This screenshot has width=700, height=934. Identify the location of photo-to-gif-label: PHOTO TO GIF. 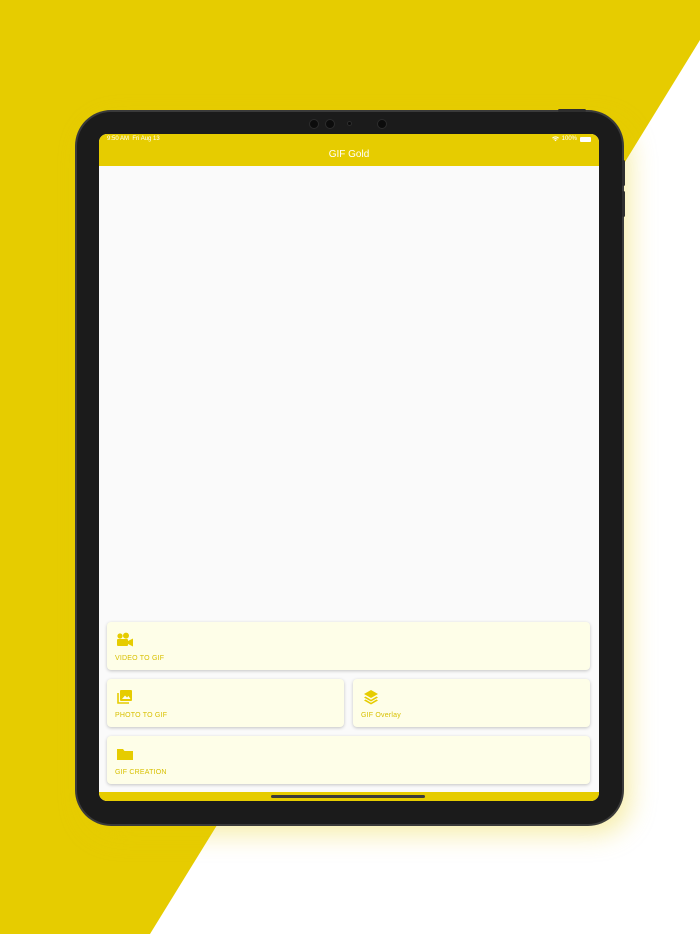
(141, 715).